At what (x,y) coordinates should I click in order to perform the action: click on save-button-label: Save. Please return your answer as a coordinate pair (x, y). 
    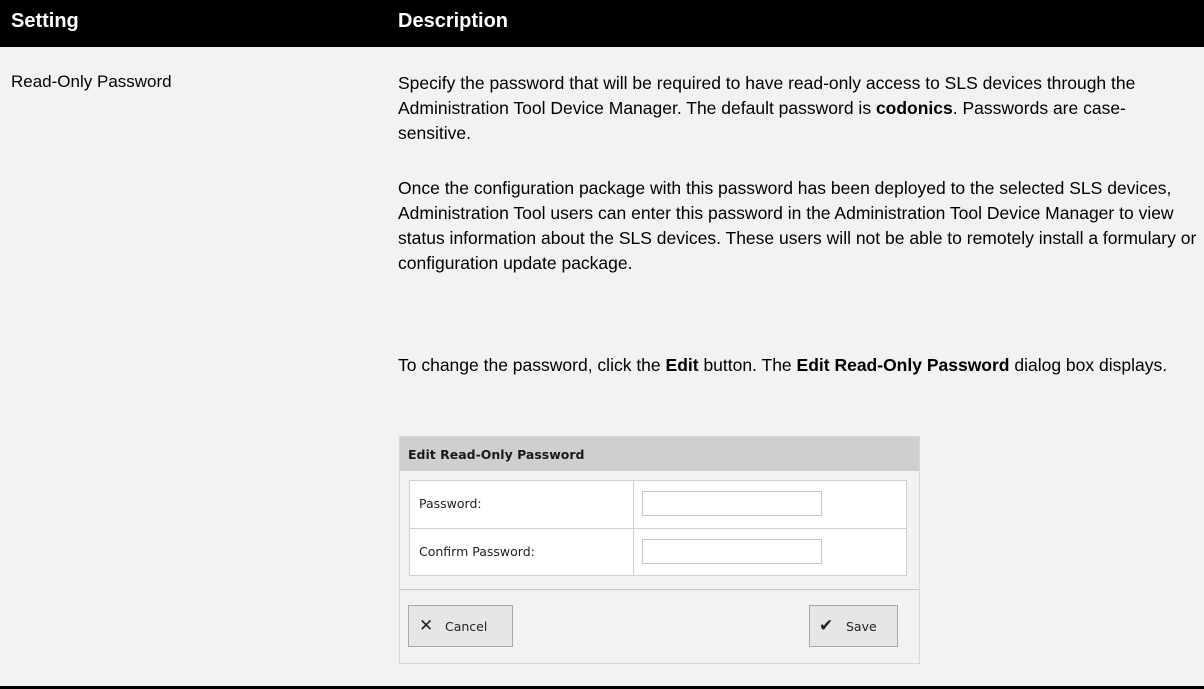
    Looking at the image, I should click on (861, 626).